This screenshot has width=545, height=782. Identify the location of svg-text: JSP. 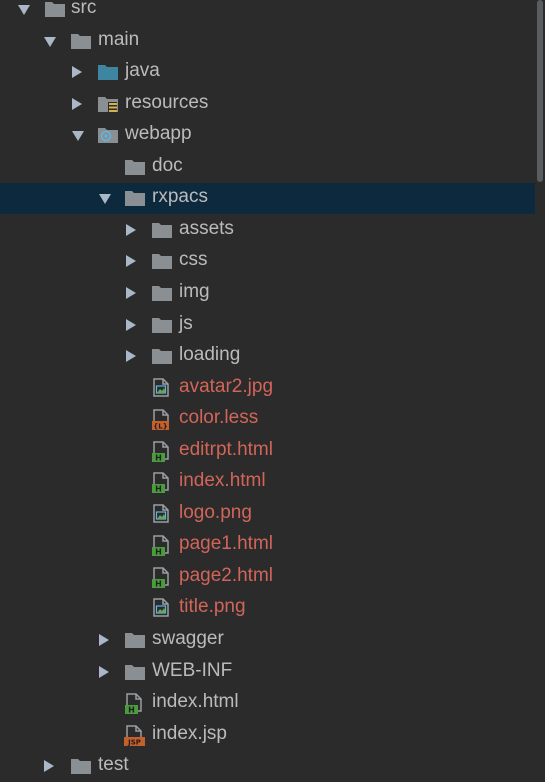
(134, 742).